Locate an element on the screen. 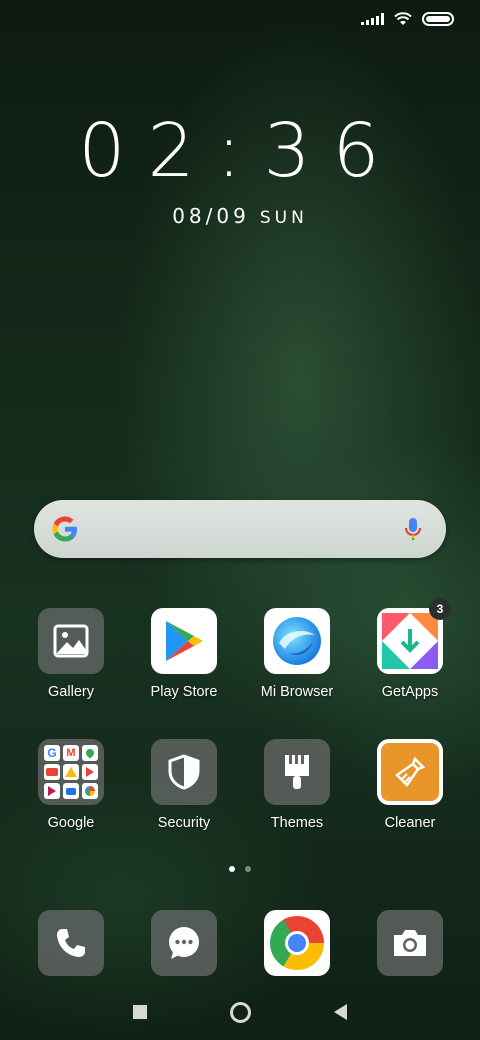 Image resolution: width=480 pixels, height=1040 pixels. app-getapps: 3 GetApps is located at coordinates (410, 649).